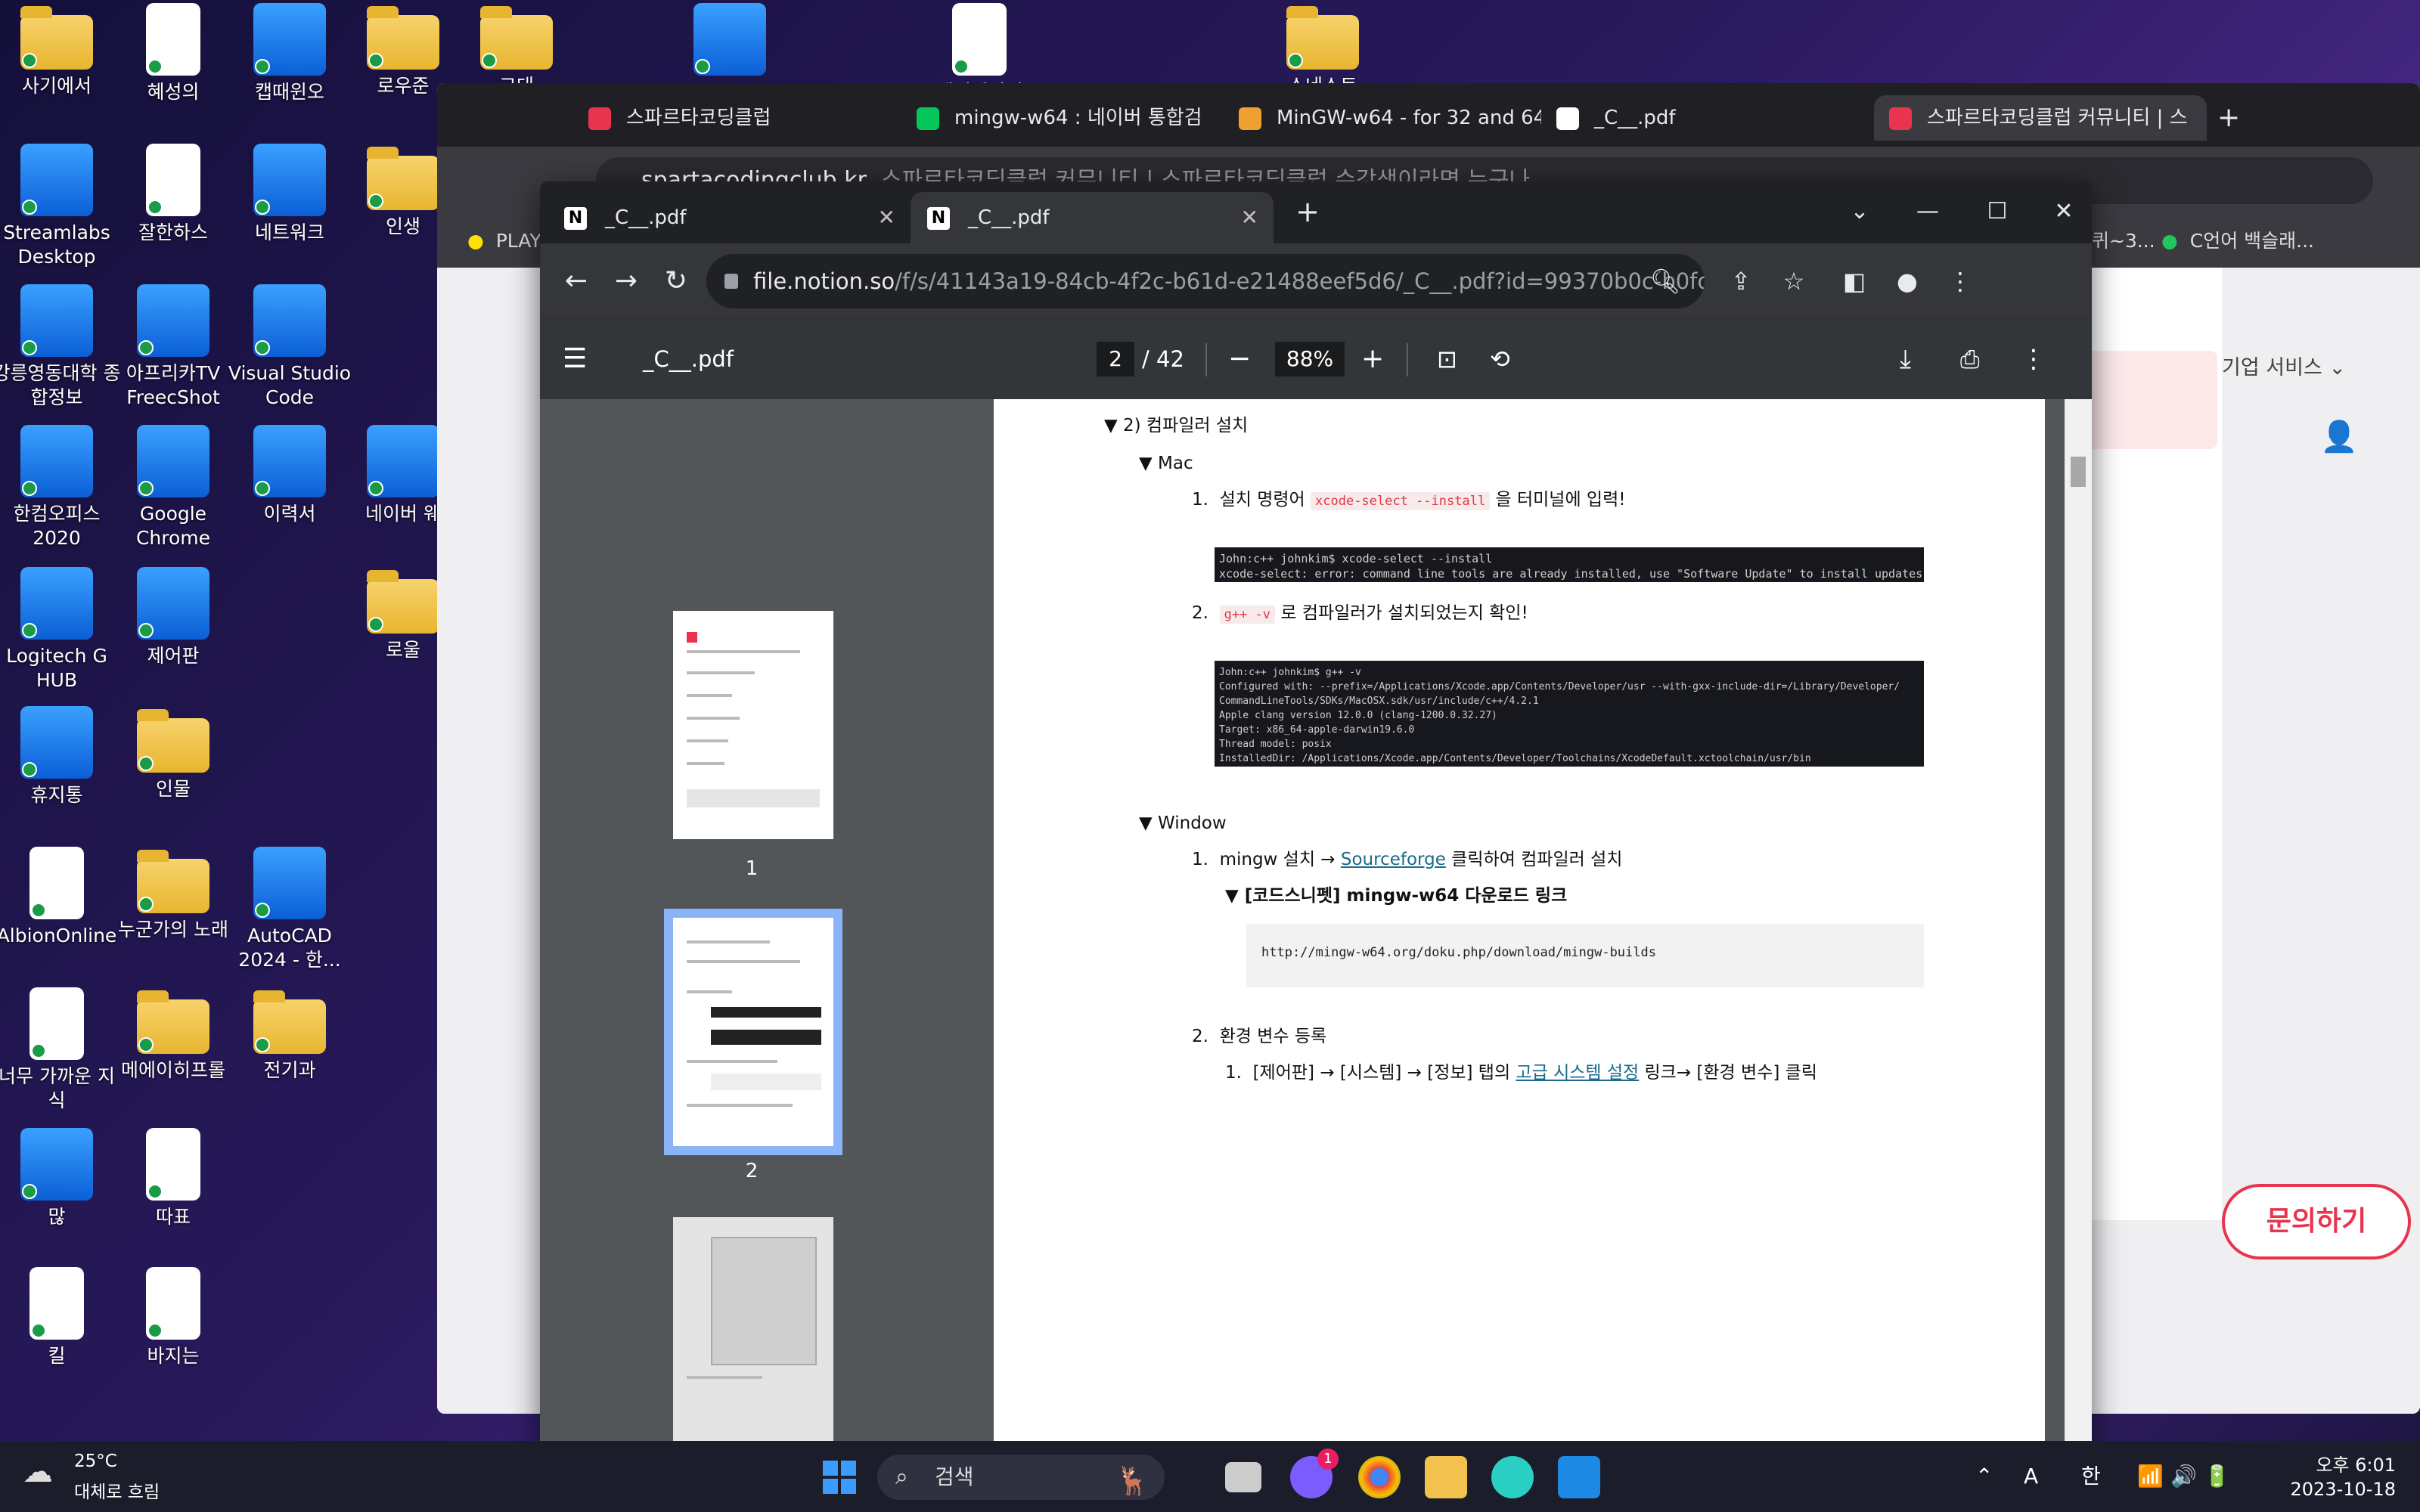 The image size is (2420, 1512). What do you see at coordinates (1907, 281) in the screenshot?
I see `profile-avatar-icon: ●` at bounding box center [1907, 281].